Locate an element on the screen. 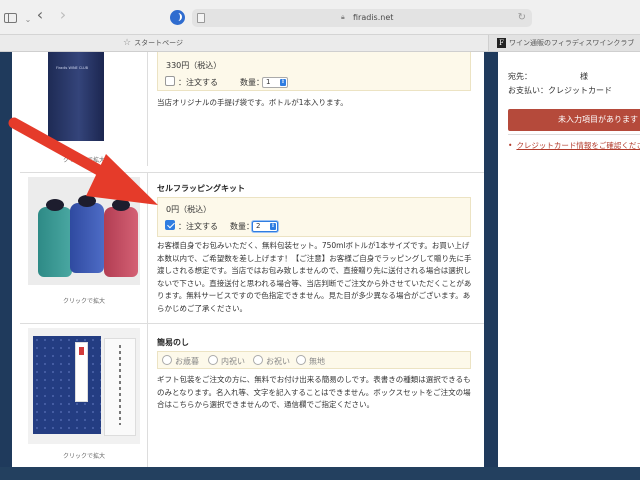 This screenshot has height=480, width=640. noshi-image is located at coordinates (84, 386).